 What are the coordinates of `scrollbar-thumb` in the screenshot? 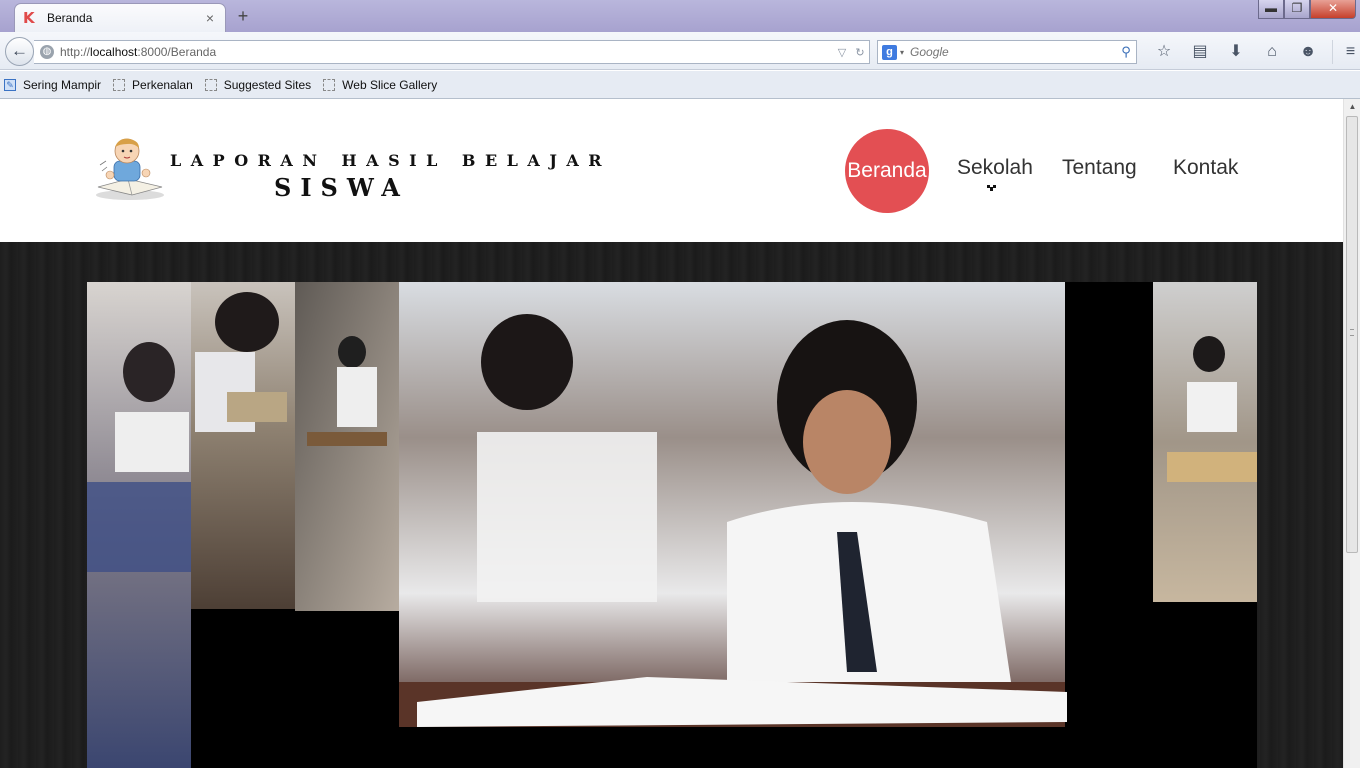 It's located at (1352, 334).